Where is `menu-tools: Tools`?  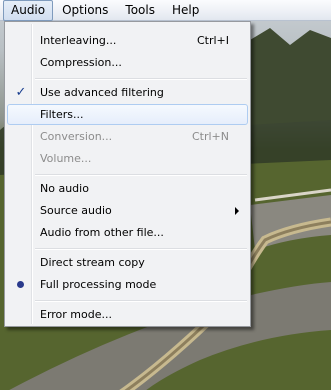 menu-tools: Tools is located at coordinates (140, 10).